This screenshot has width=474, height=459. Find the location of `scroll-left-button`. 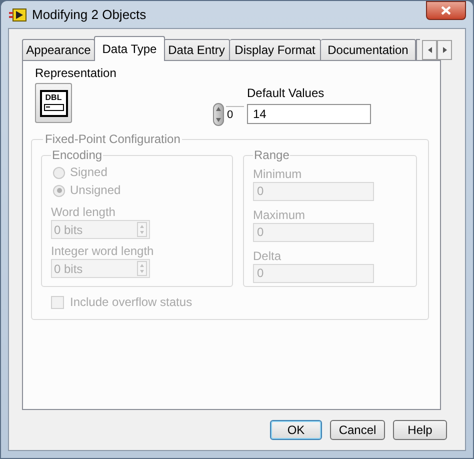

scroll-left-button is located at coordinates (429, 50).